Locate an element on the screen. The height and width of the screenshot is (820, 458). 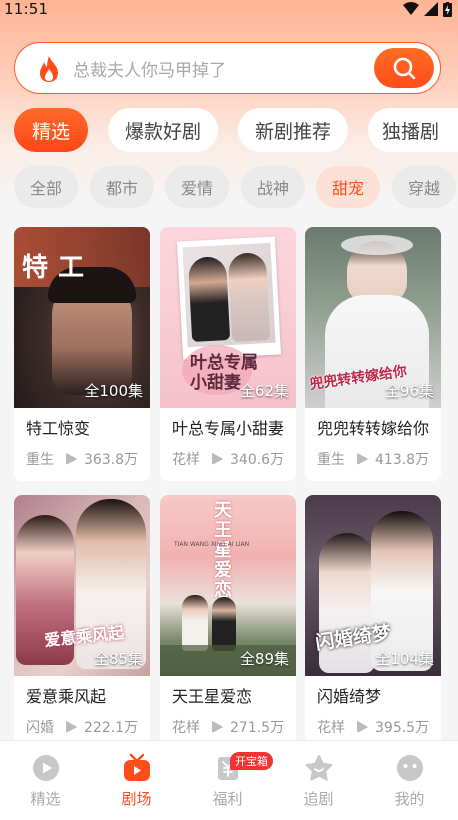
category-chips: 全部 都市 爱情 战神 甜宠 穿越 is located at coordinates (236, 187).